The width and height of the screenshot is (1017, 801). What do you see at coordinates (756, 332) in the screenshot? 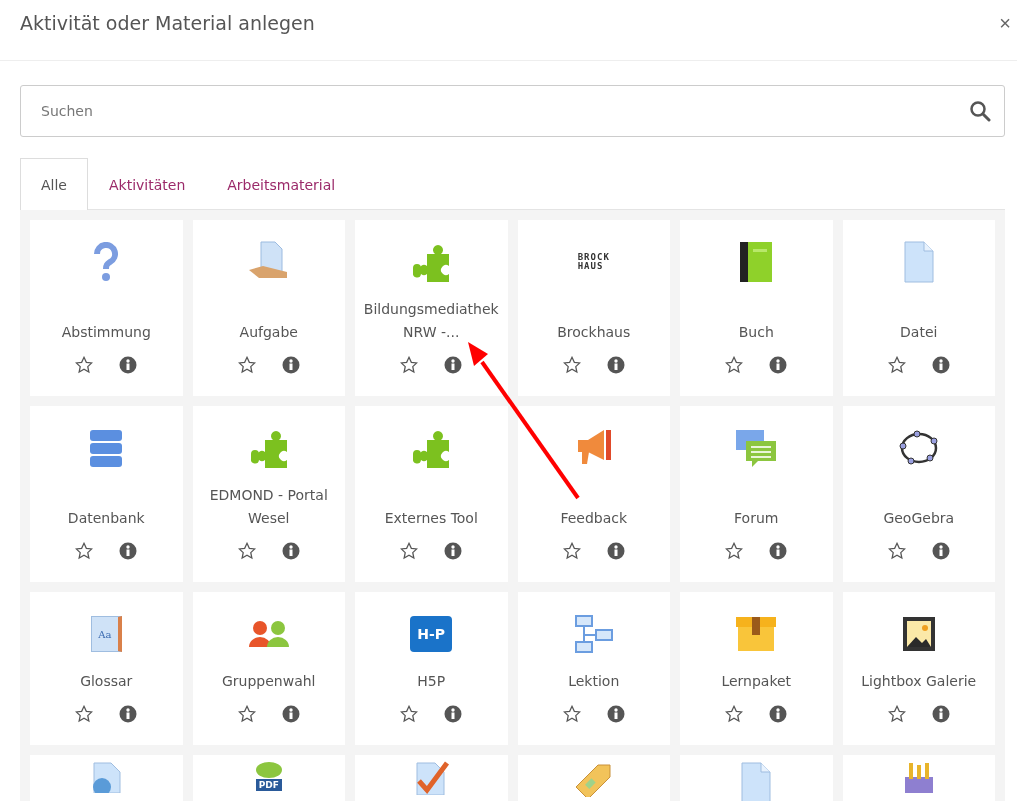
I see `module-name: Buch` at bounding box center [756, 332].